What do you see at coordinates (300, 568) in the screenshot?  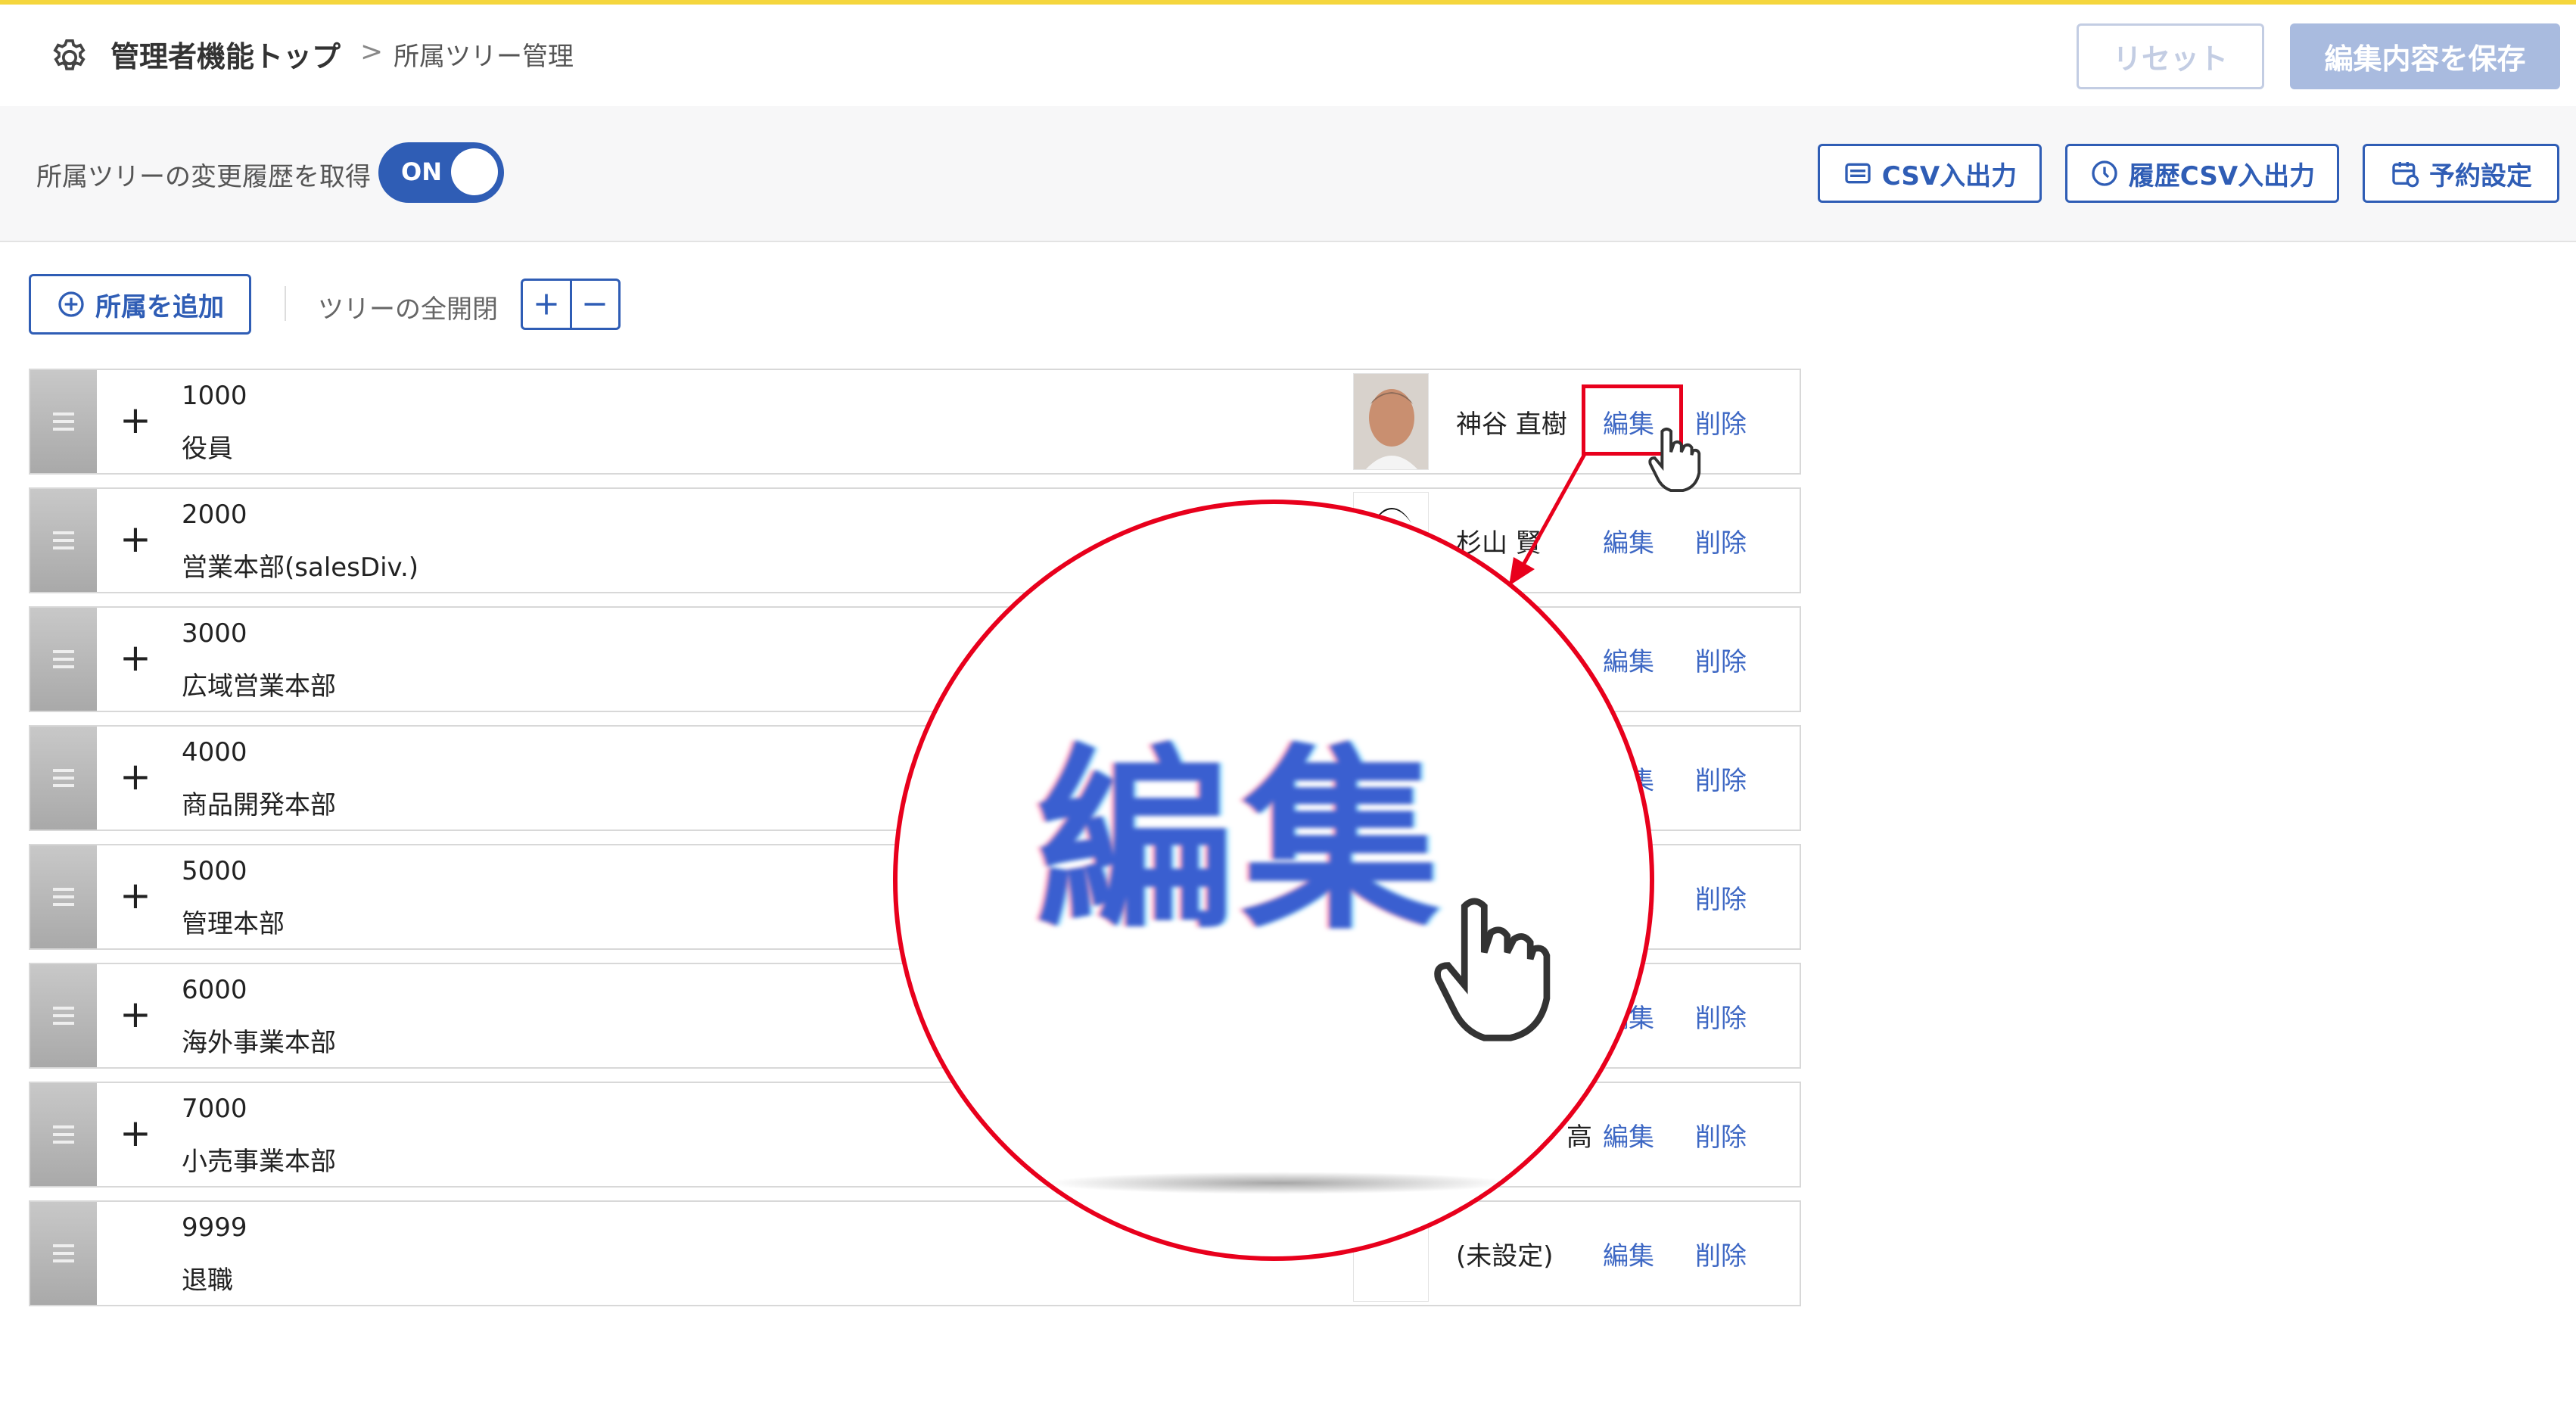 I see `department-name: 営業本部(salesDiv.)` at bounding box center [300, 568].